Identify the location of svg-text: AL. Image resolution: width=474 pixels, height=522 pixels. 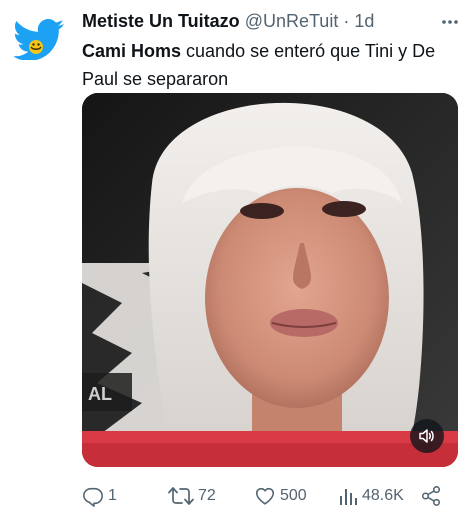
(100, 394).